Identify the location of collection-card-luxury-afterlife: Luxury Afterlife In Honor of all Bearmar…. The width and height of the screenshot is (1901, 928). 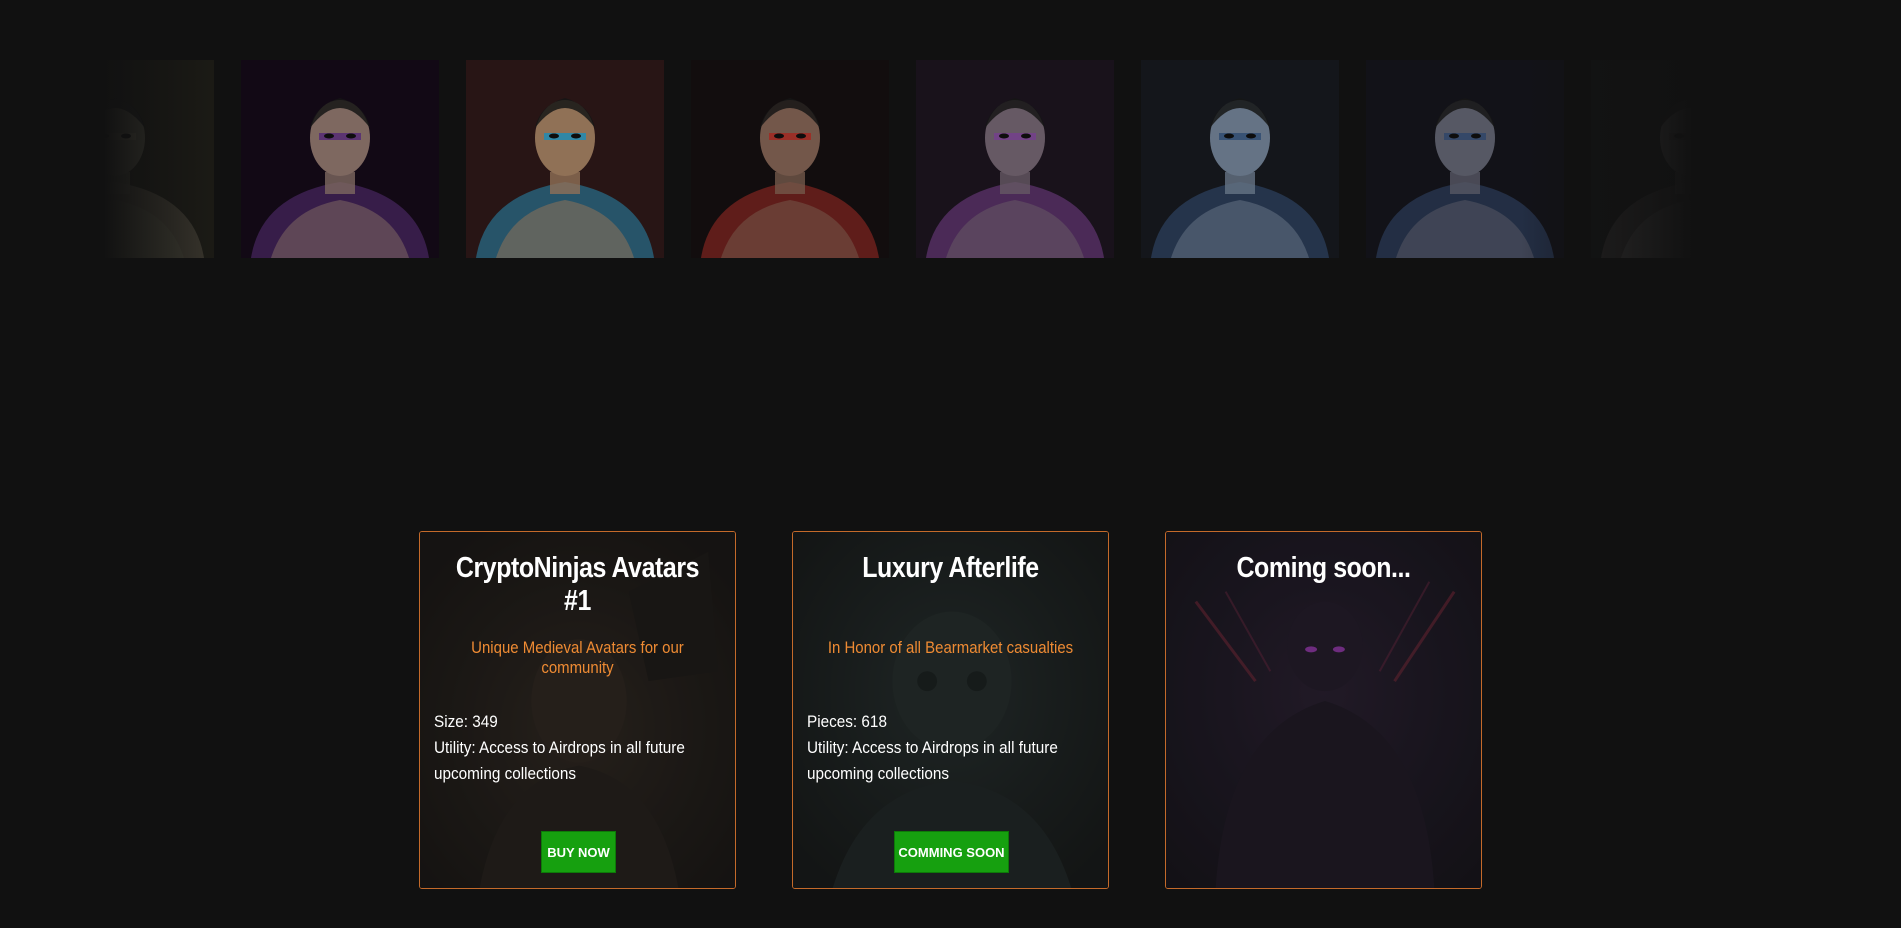
(950, 710).